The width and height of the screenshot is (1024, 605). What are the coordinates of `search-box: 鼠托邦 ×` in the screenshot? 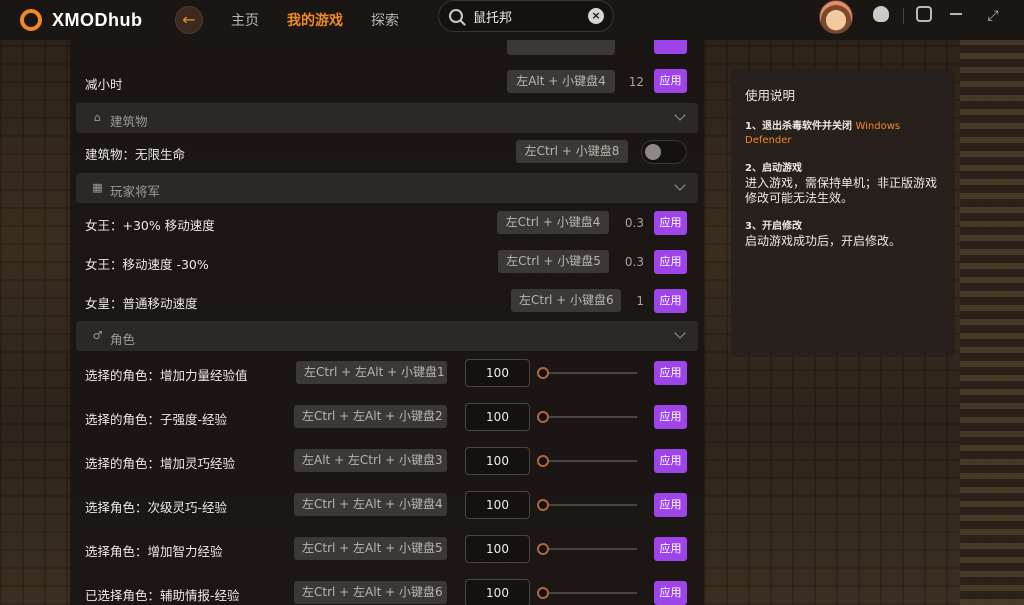 It's located at (526, 16).